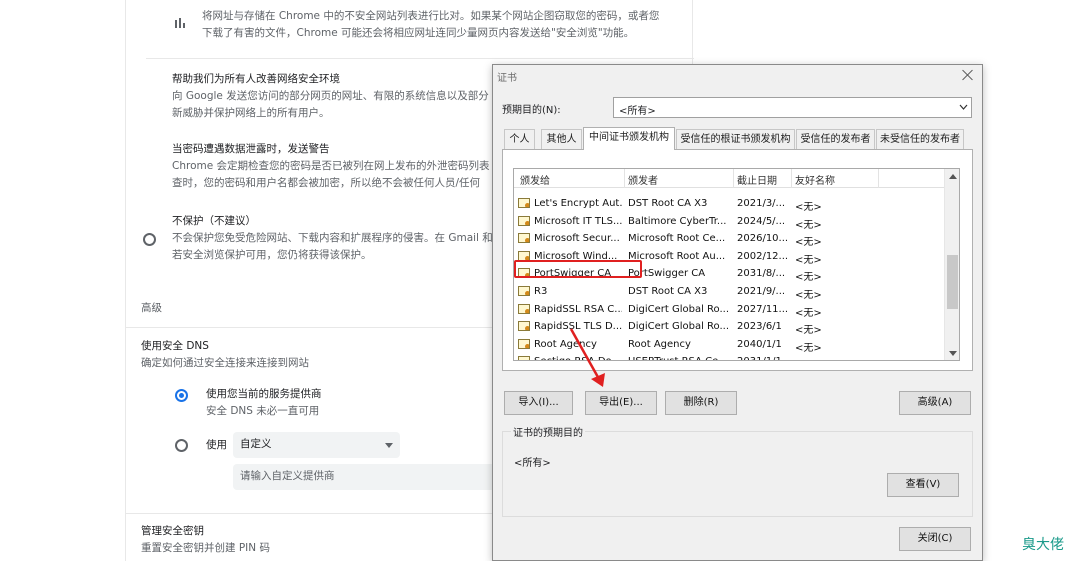 Image resolution: width=1080 pixels, height=561 pixels. I want to click on close-icon, so click(968, 75).